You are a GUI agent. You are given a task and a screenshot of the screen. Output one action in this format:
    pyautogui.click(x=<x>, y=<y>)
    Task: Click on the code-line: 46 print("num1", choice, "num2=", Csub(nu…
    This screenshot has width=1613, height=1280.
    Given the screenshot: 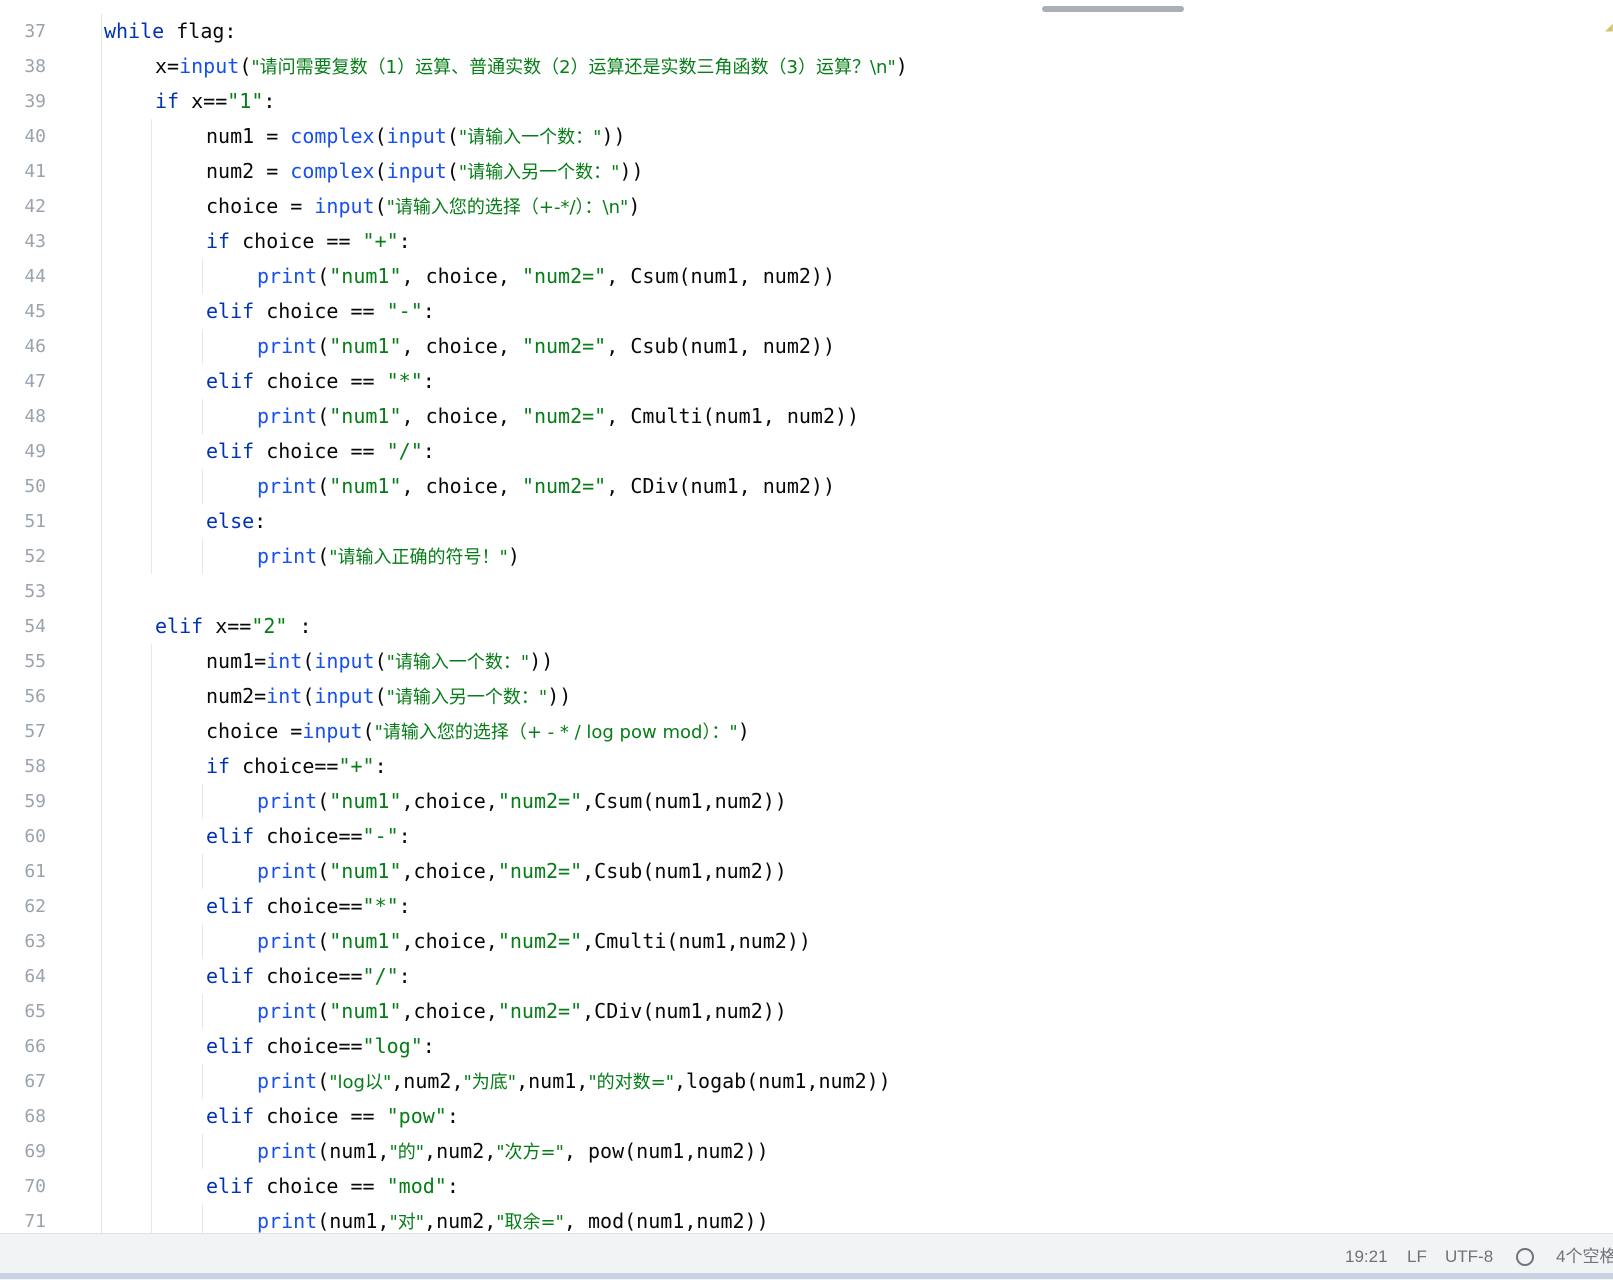 What is the action you would take?
    pyautogui.click(x=806, y=346)
    